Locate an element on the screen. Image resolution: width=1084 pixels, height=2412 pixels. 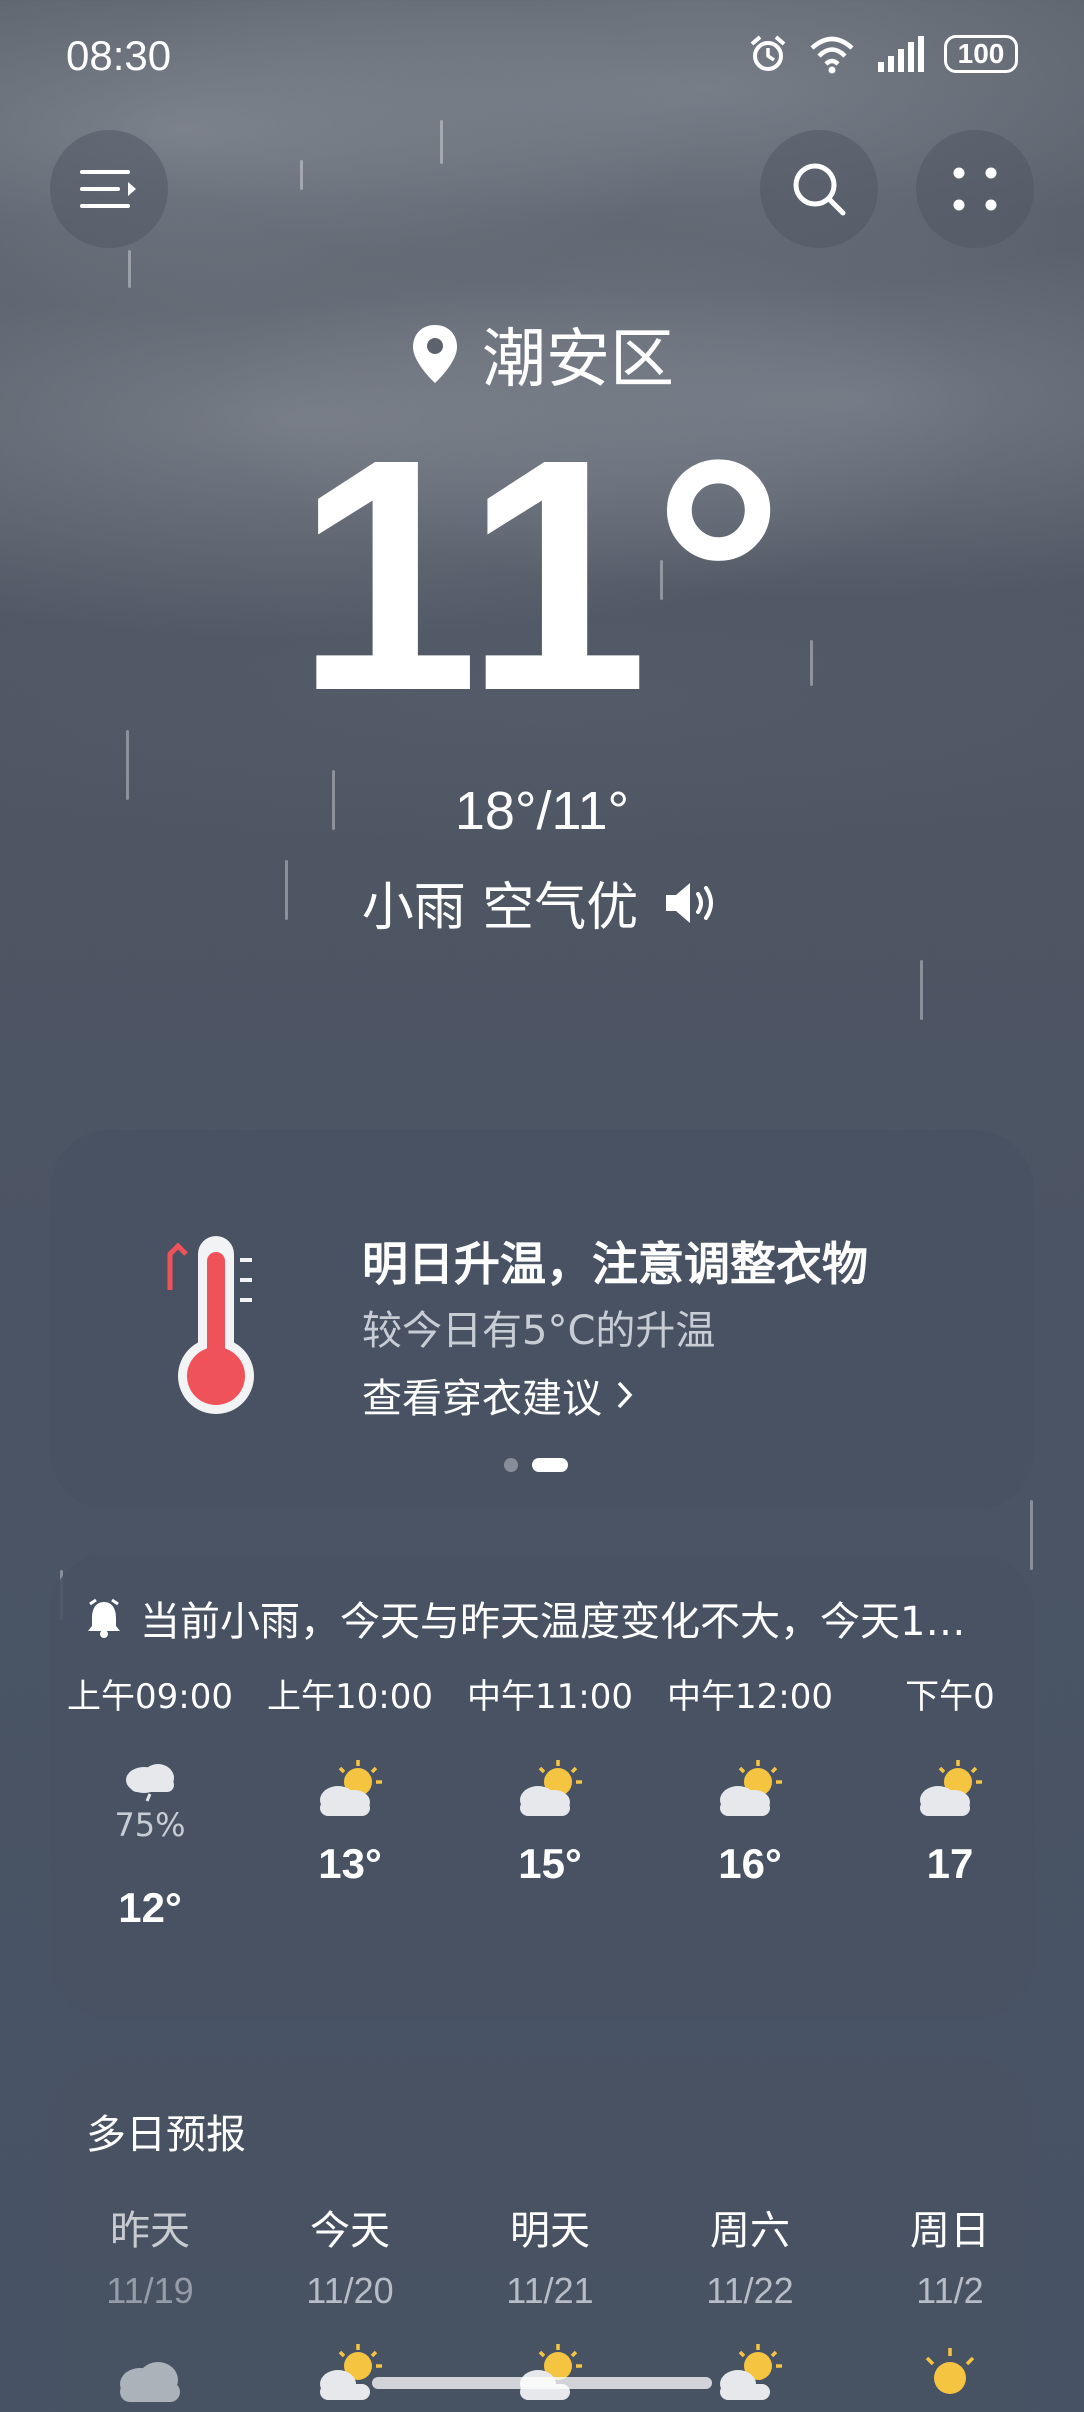
hour-item: 上午10:00 13° is located at coordinates (350, 1778).